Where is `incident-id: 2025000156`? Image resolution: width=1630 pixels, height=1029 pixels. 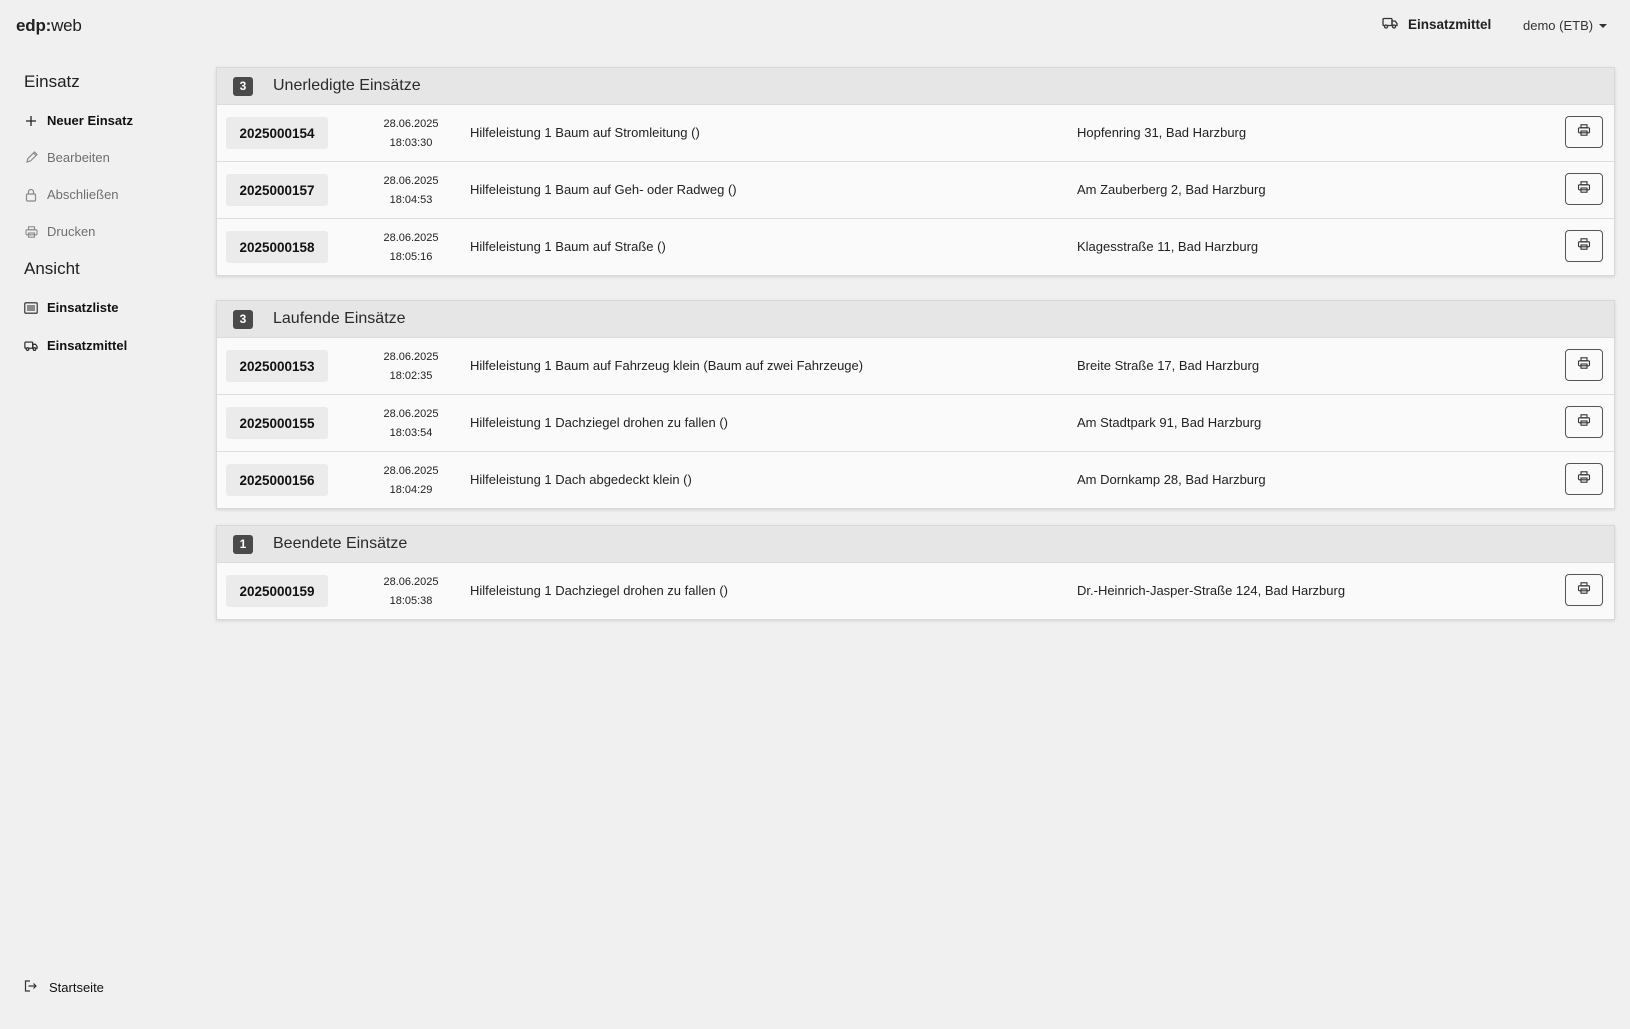
incident-id: 2025000156 is located at coordinates (277, 480).